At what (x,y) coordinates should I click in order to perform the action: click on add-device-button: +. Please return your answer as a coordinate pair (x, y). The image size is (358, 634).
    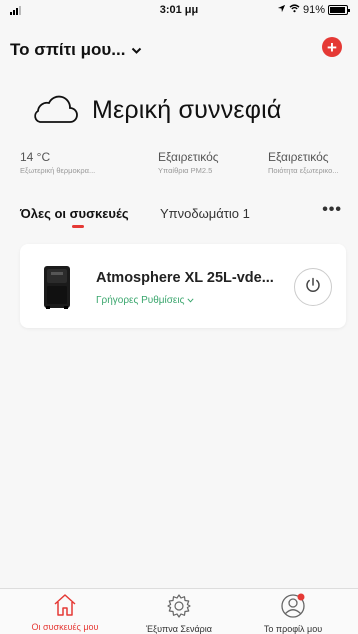
    Looking at the image, I should click on (332, 47).